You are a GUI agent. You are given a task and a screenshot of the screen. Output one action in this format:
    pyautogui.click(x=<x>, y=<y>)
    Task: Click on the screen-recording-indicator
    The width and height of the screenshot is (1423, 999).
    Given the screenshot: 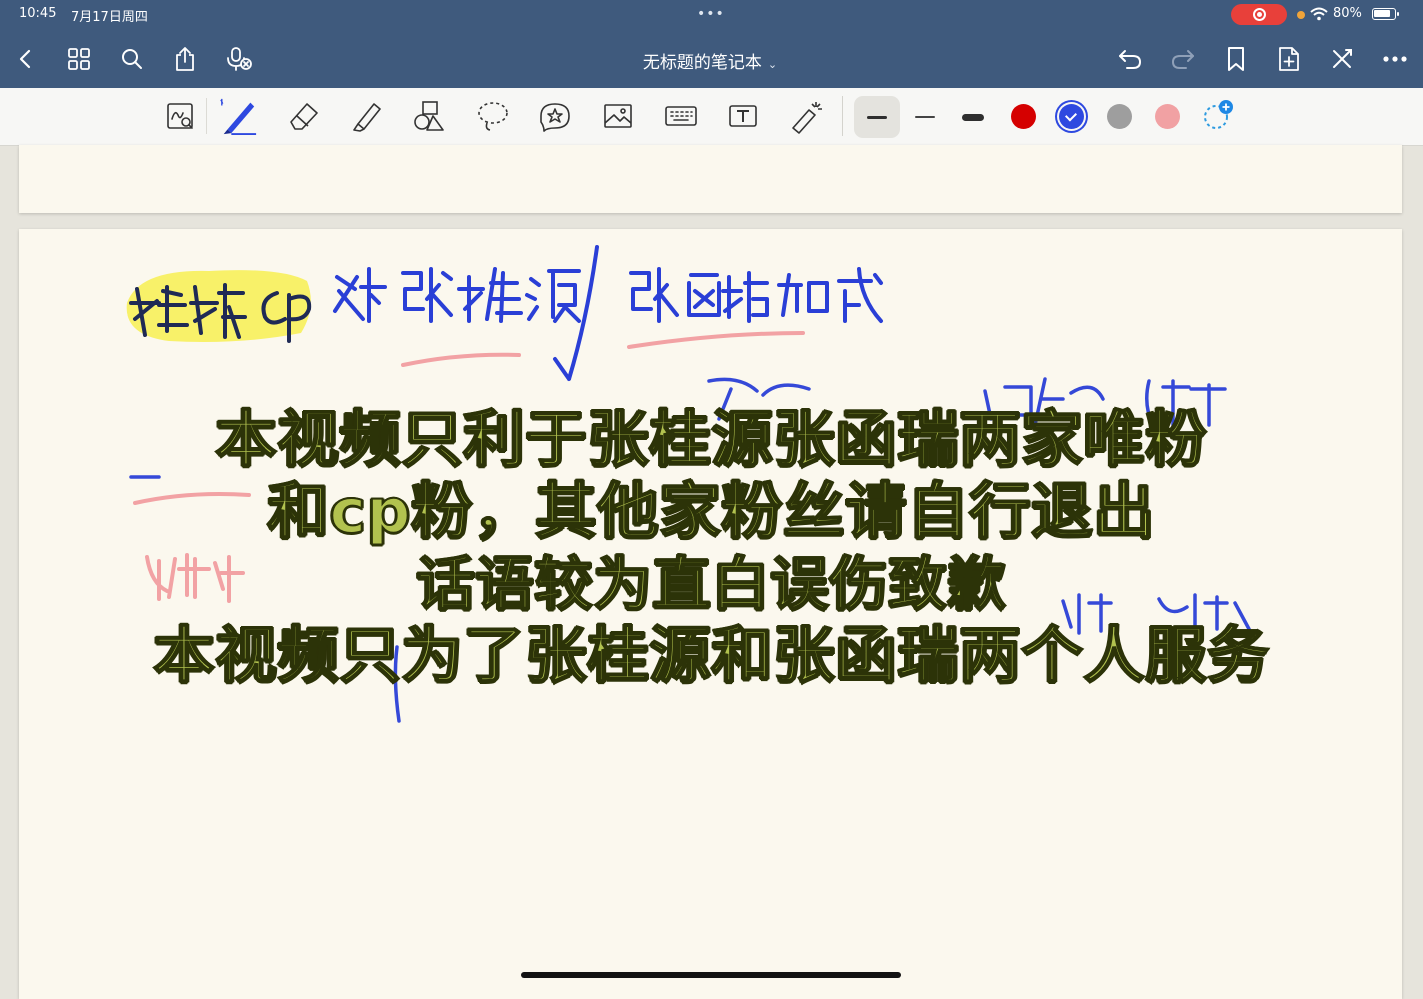 What is the action you would take?
    pyautogui.click(x=1259, y=14)
    